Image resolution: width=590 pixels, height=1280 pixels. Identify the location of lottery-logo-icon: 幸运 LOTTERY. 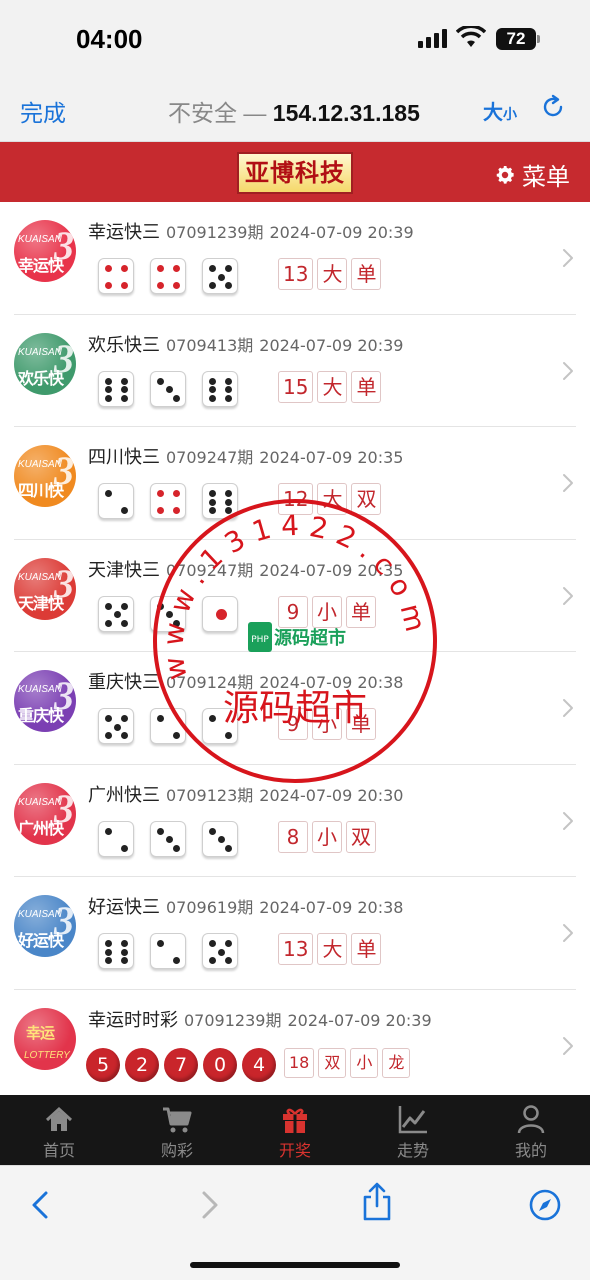
(45, 1038).